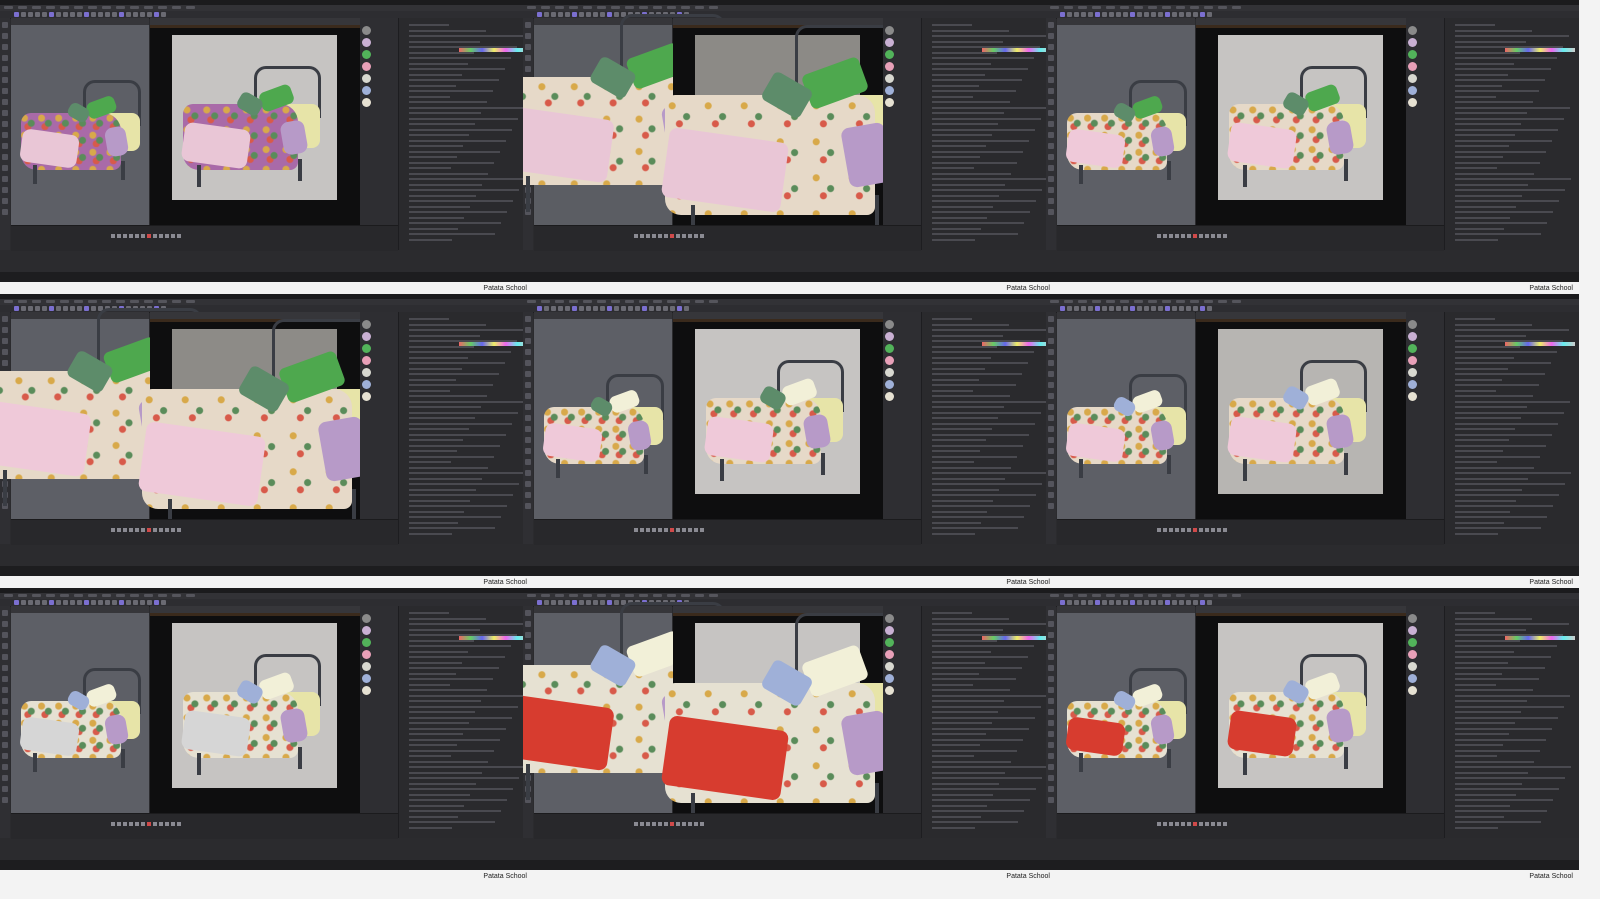 Image resolution: width=1600 pixels, height=899 pixels. Describe the element at coordinates (1126, 419) in the screenshot. I see `3d-viewport` at that location.